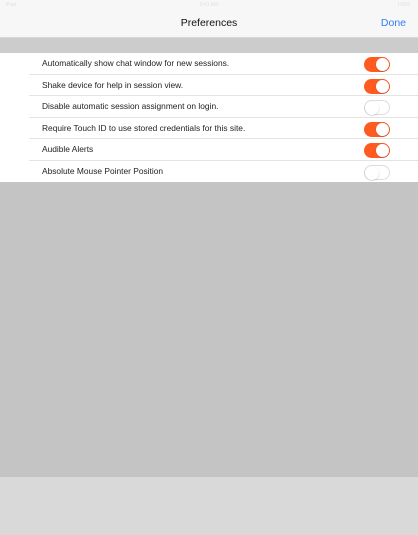 The width and height of the screenshot is (418, 535). What do you see at coordinates (209, 506) in the screenshot?
I see `bottom-panel` at bounding box center [209, 506].